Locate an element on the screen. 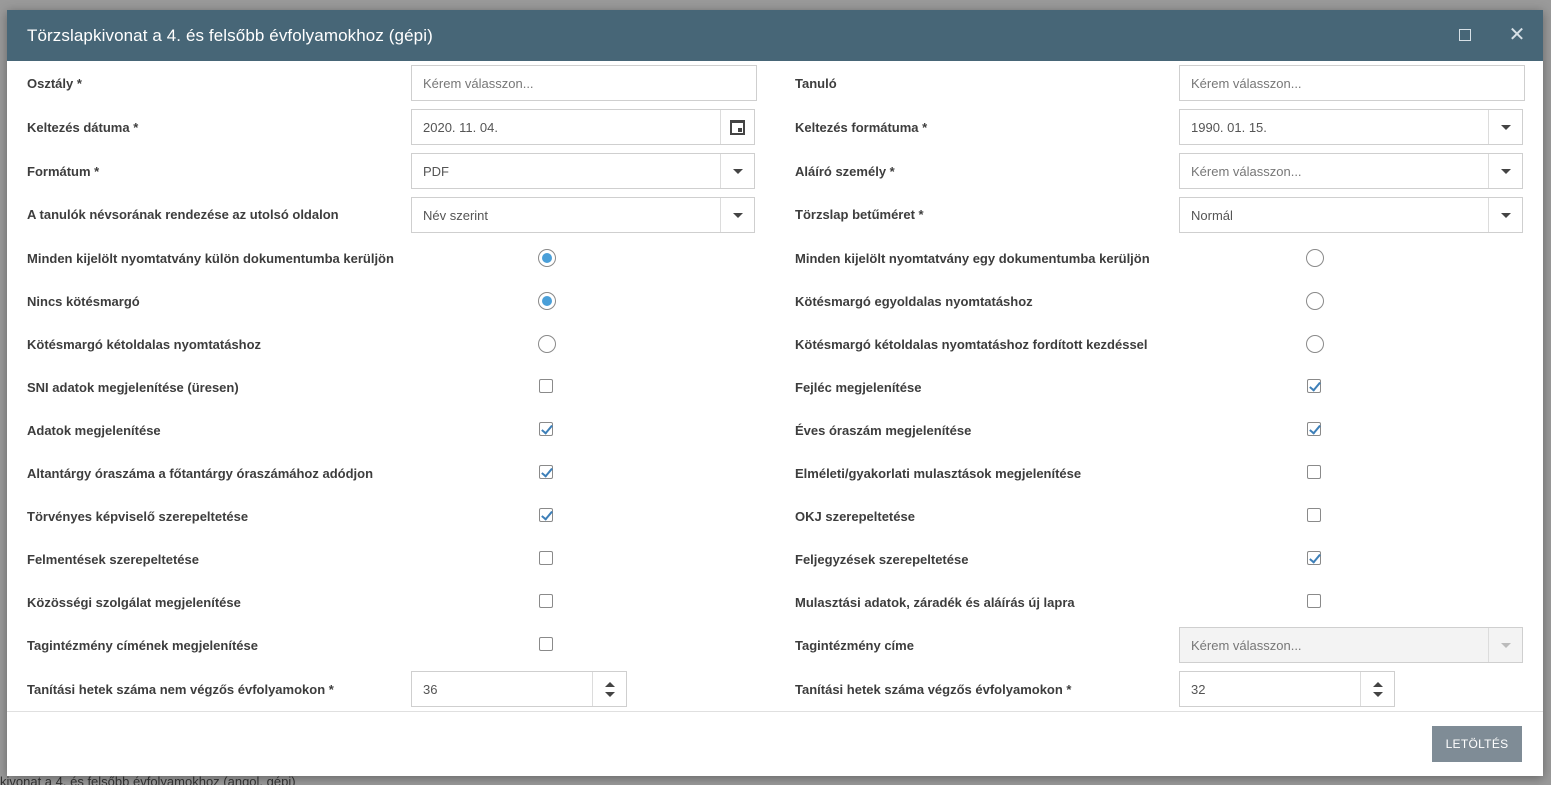 This screenshot has height=785, width=1551. betumeret-value: Normál is located at coordinates (1212, 215).